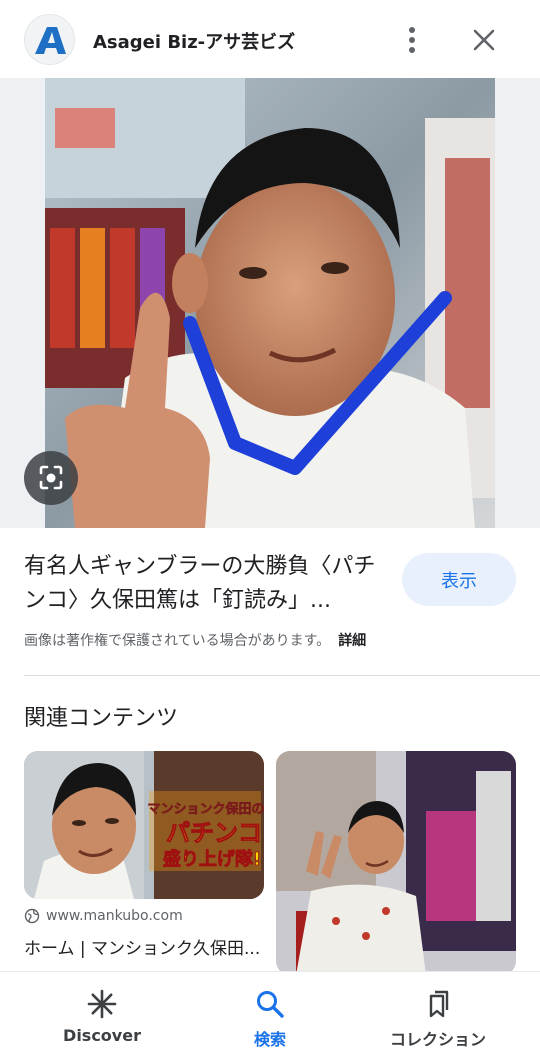  Describe the element at coordinates (114, 916) in the screenshot. I see `related-card-1-domain: www.mankubo.com` at that location.